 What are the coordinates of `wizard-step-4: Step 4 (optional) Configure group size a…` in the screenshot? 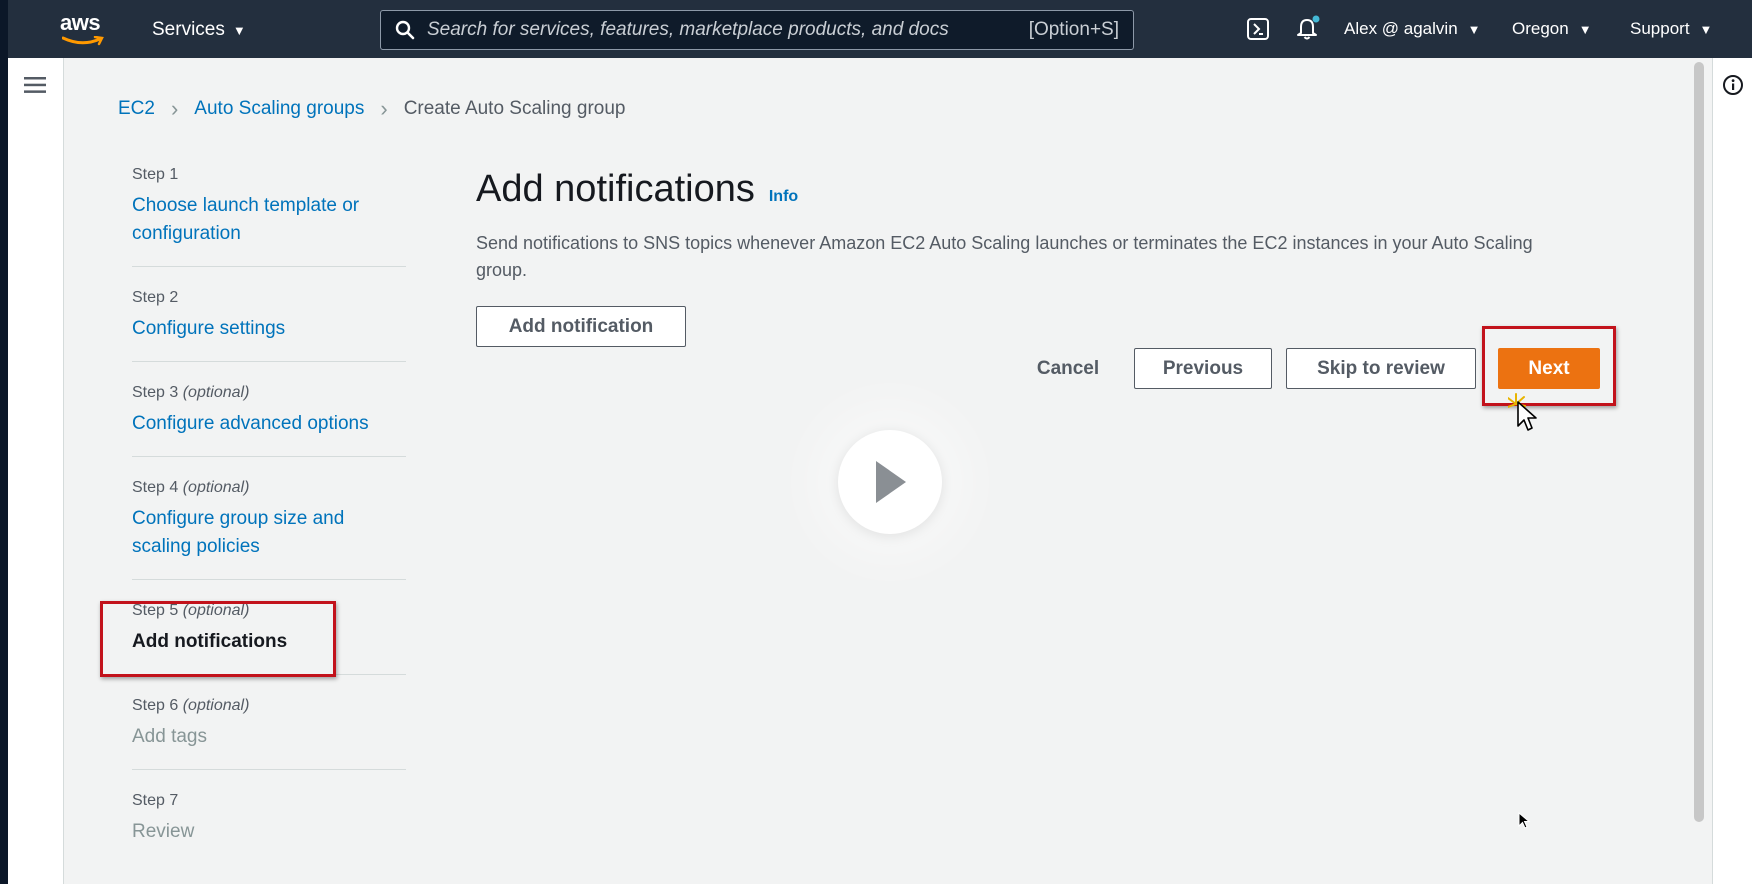 It's located at (269, 529).